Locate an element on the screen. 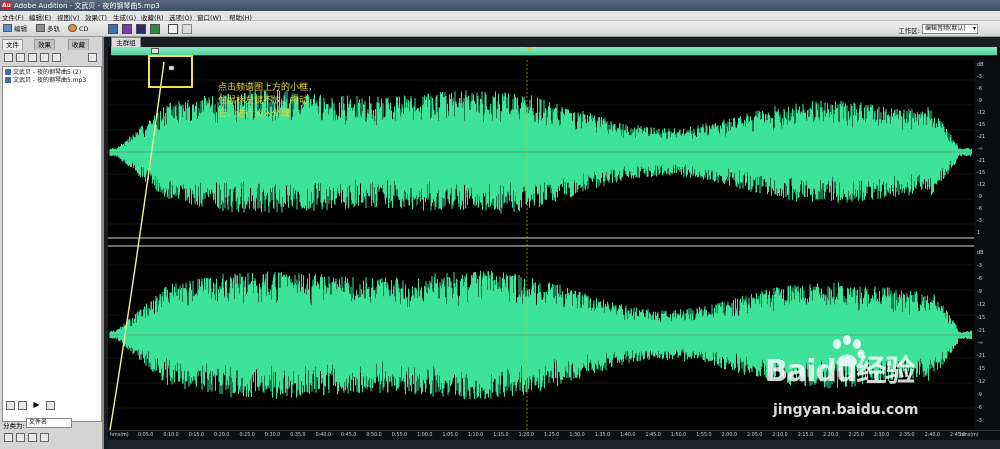 Image resolution: width=1000 pixels, height=449 pixels. show-audio-icon is located at coordinates (8, 437).